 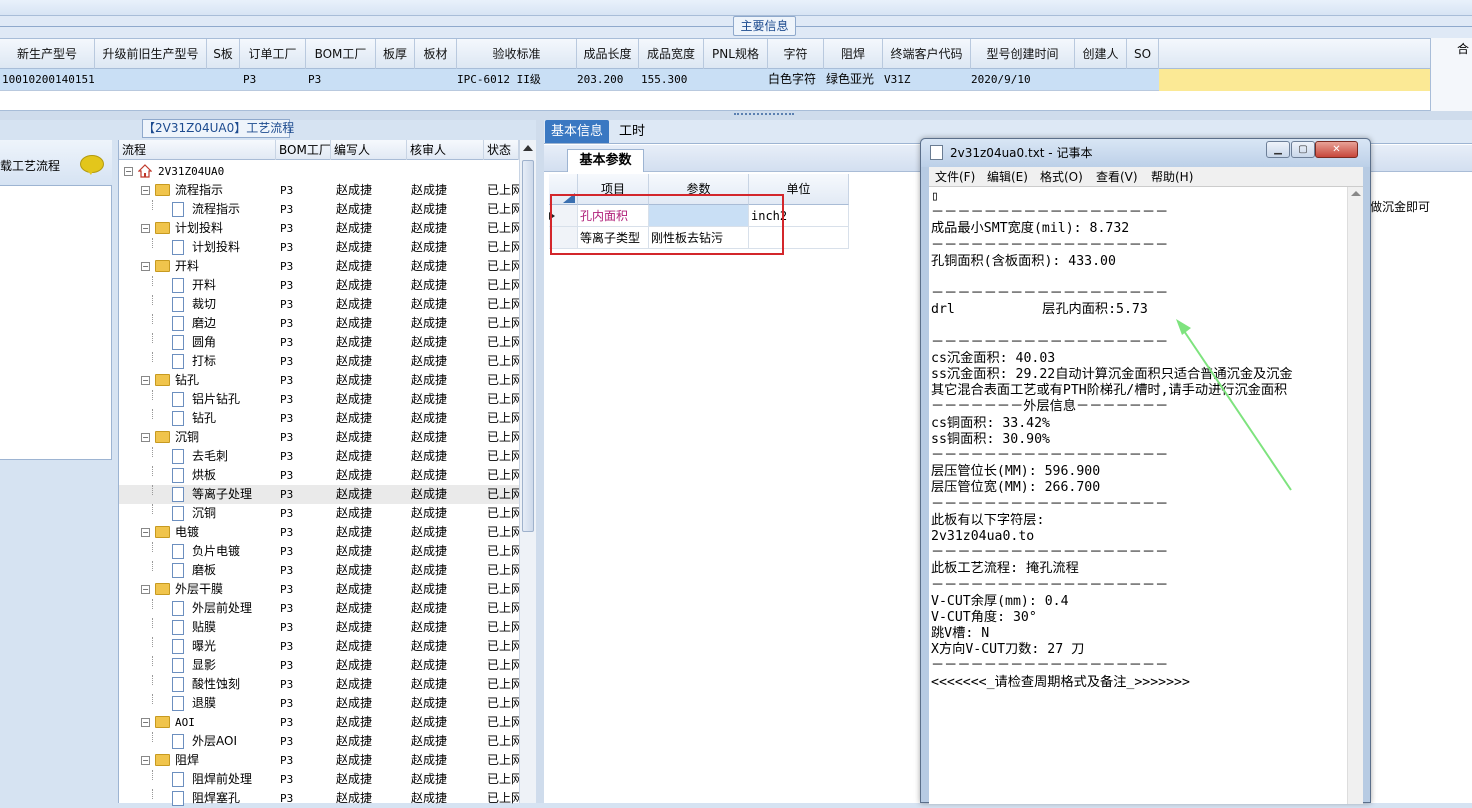 I want to click on tree-row: 显影 P3 赵成捷 赵成捷 已上网, so click(x=319, y=665).